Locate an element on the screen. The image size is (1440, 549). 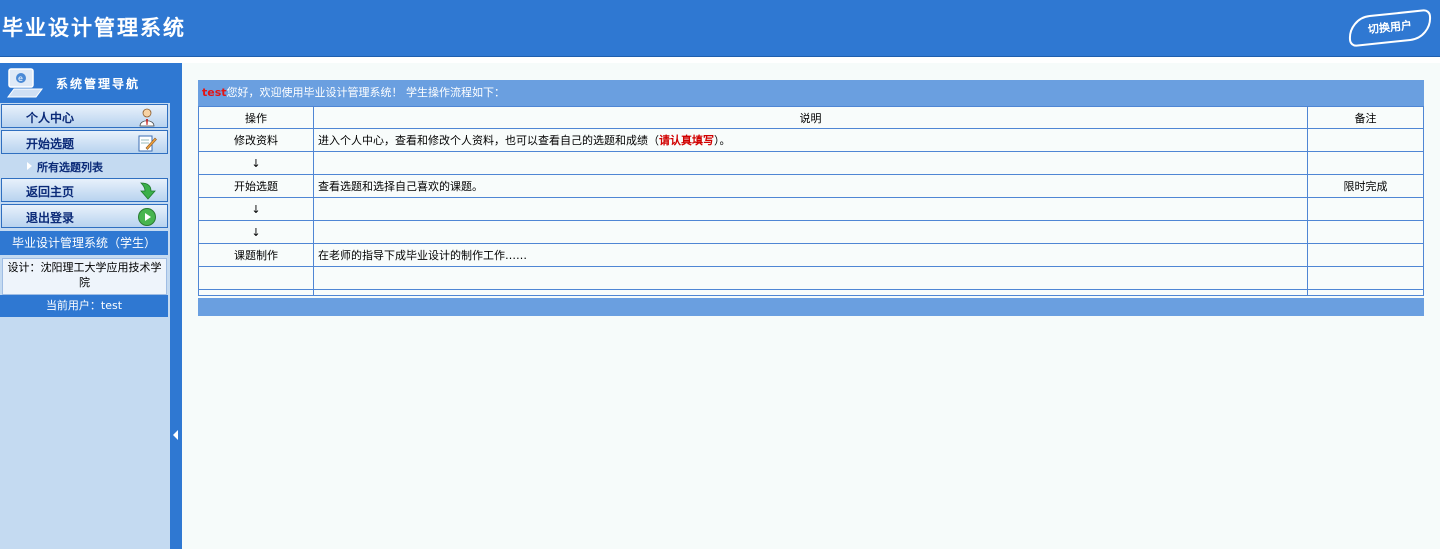
op-cell: 修改资料 is located at coordinates (256, 140).